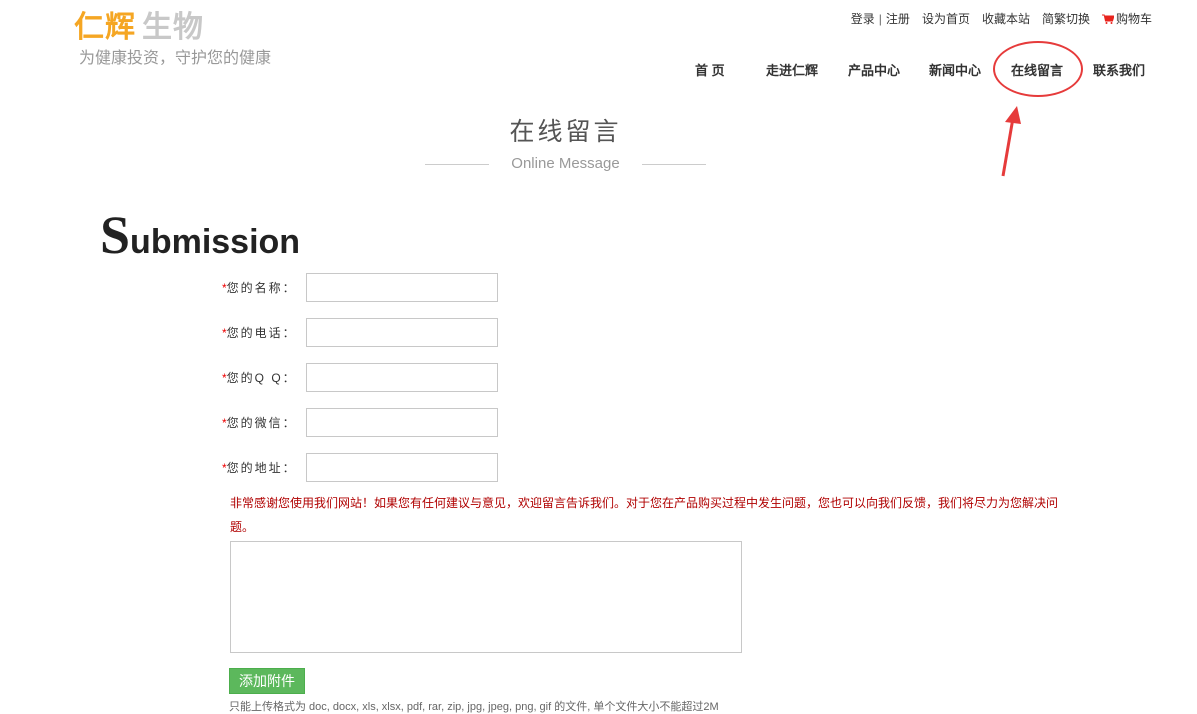 Image resolution: width=1197 pixels, height=714 pixels. Describe the element at coordinates (402, 332) in the screenshot. I see `phone-input` at that location.